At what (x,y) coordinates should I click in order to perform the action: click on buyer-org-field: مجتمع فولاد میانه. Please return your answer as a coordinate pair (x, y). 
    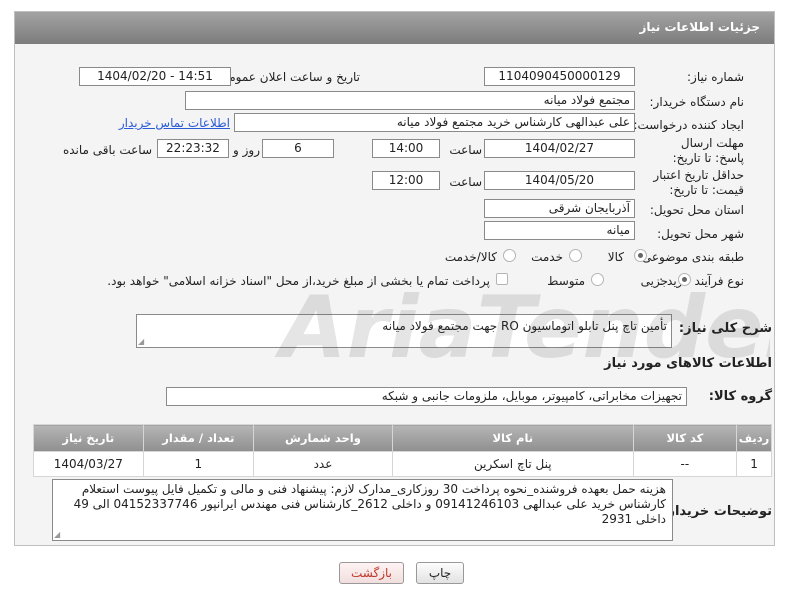
    Looking at the image, I should click on (410, 100).